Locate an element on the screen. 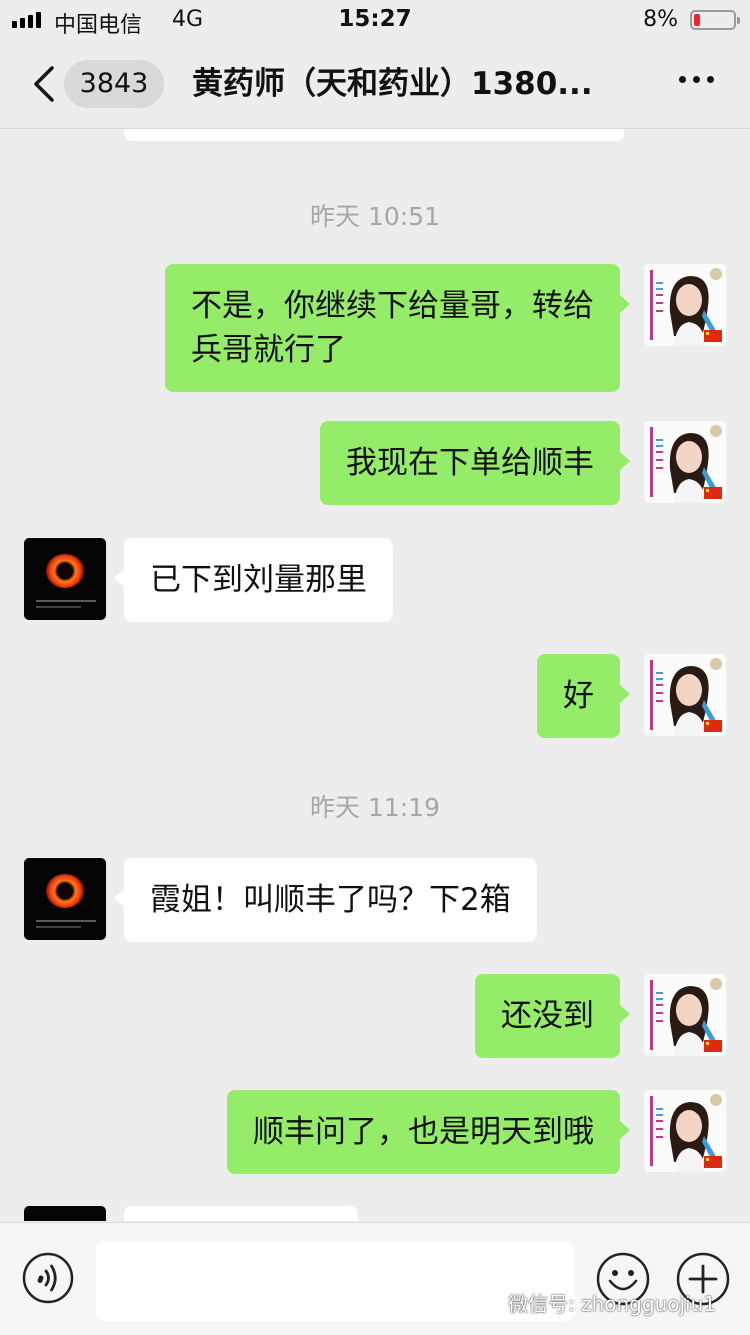  outgoing-message-bubble: 不是，你继续下给量哥，转给 兵哥就行了 is located at coordinates (397, 328).